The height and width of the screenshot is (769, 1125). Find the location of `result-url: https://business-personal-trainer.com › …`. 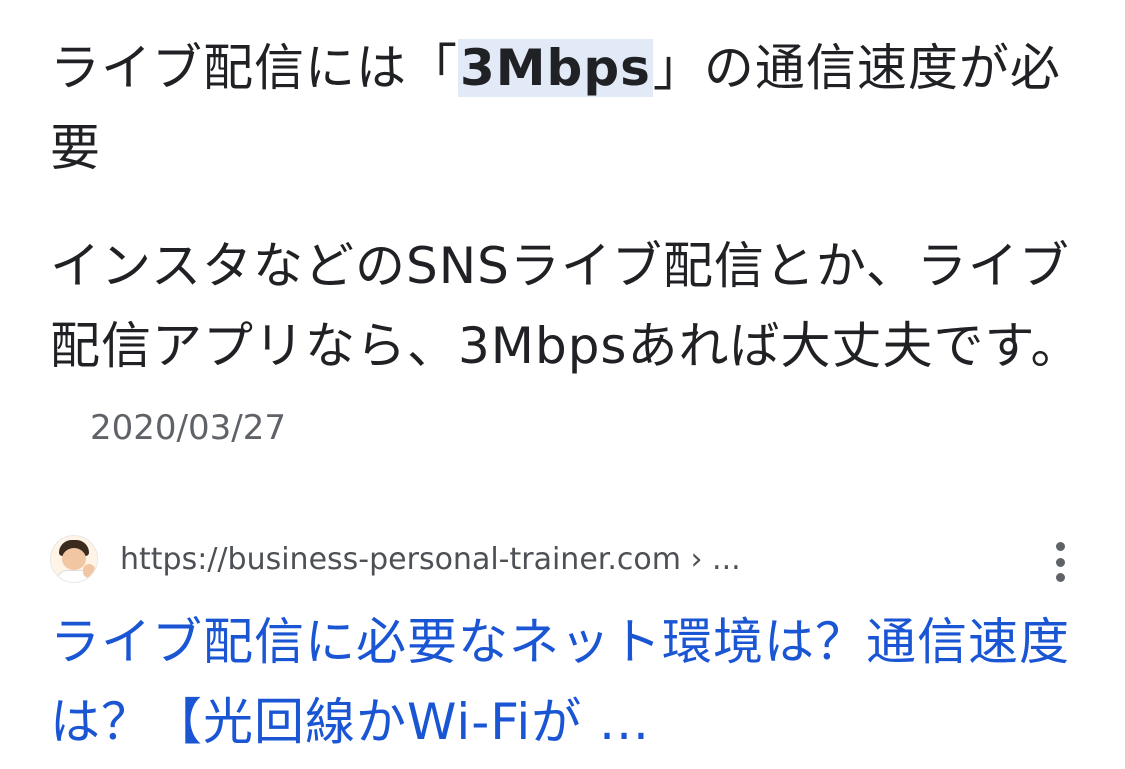

result-url: https://business-personal-trainer.com › … is located at coordinates (430, 559).